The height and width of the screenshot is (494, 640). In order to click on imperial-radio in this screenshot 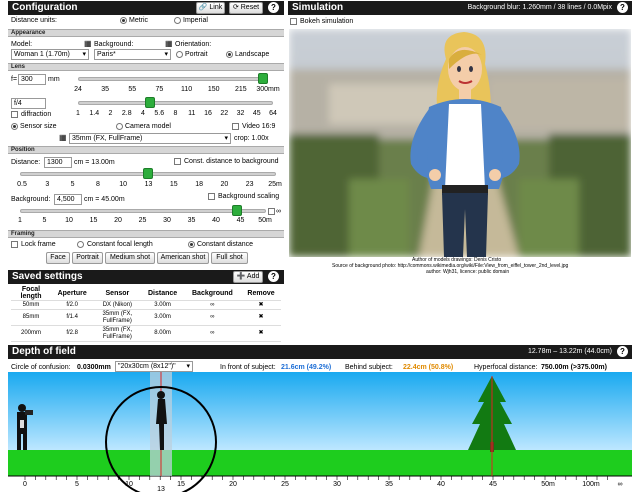, I will do `click(177, 20)`.